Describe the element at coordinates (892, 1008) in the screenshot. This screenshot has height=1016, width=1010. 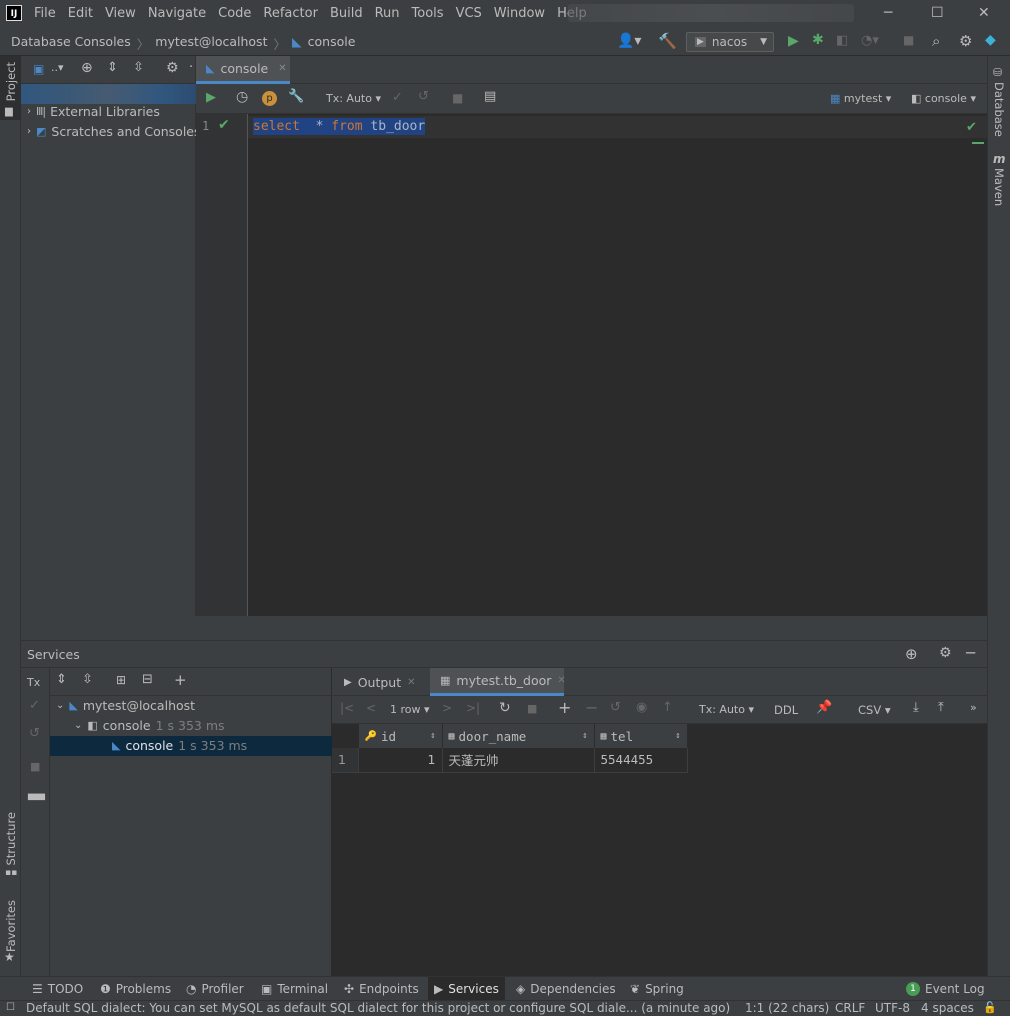
I see `file-encoding: UTF-8` at that location.